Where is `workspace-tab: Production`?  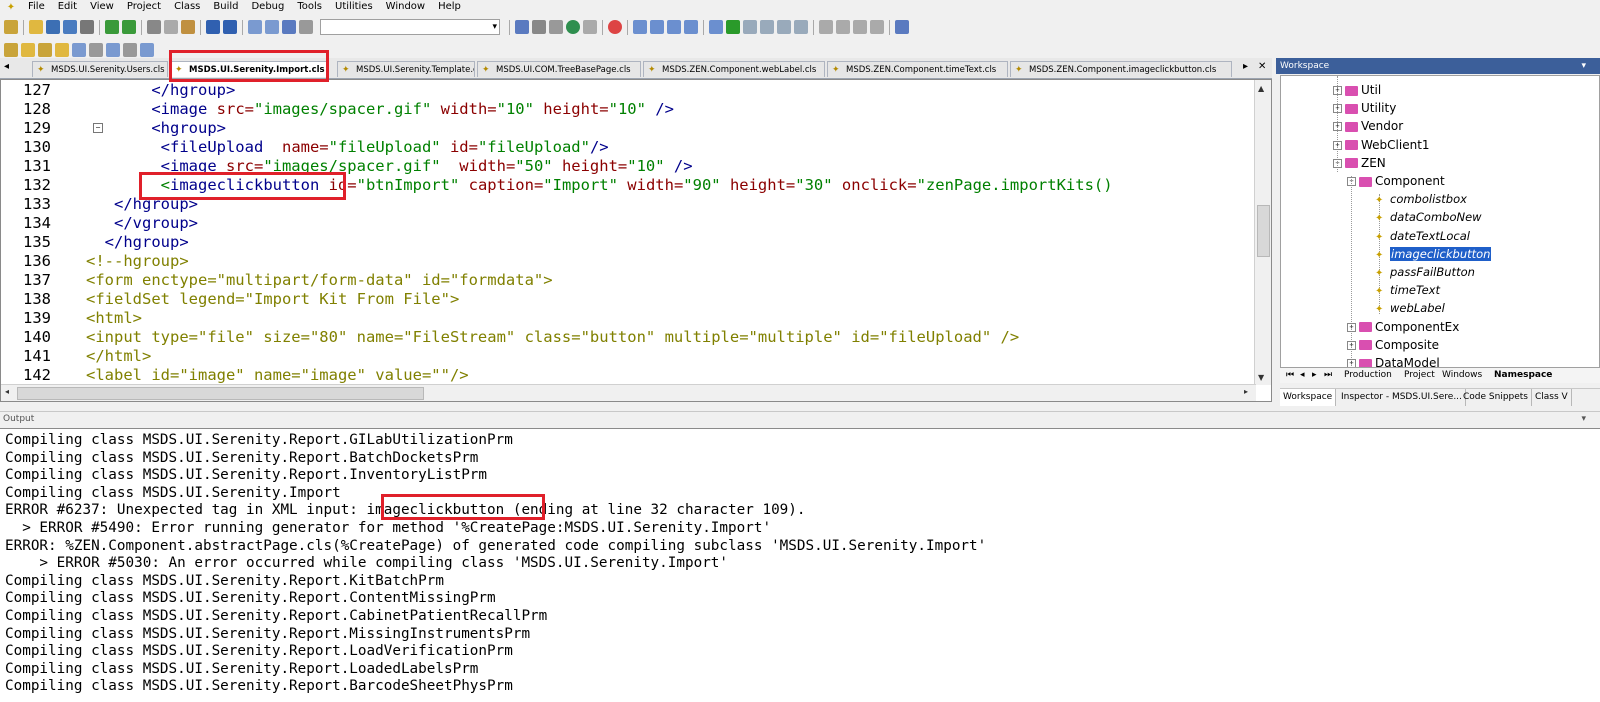
workspace-tab: Production is located at coordinates (1368, 375).